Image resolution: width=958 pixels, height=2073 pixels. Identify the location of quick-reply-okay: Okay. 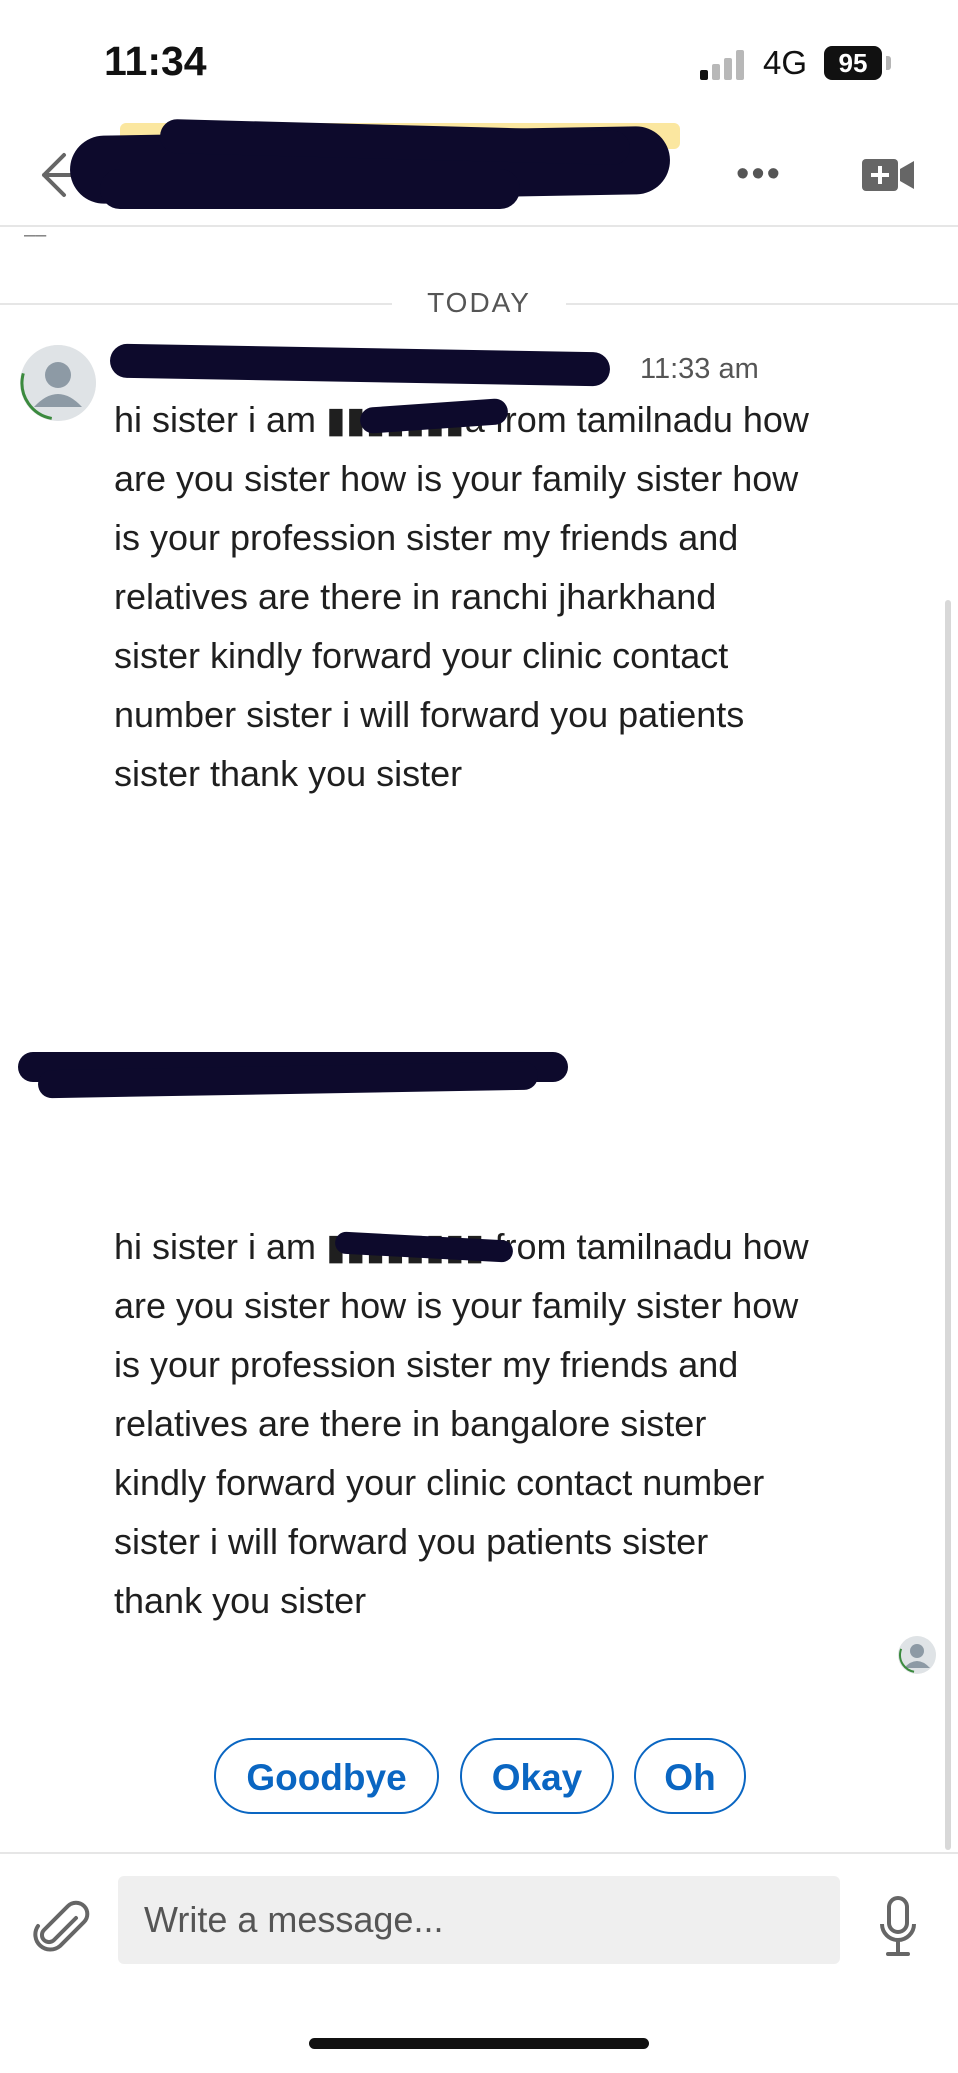
(537, 1776).